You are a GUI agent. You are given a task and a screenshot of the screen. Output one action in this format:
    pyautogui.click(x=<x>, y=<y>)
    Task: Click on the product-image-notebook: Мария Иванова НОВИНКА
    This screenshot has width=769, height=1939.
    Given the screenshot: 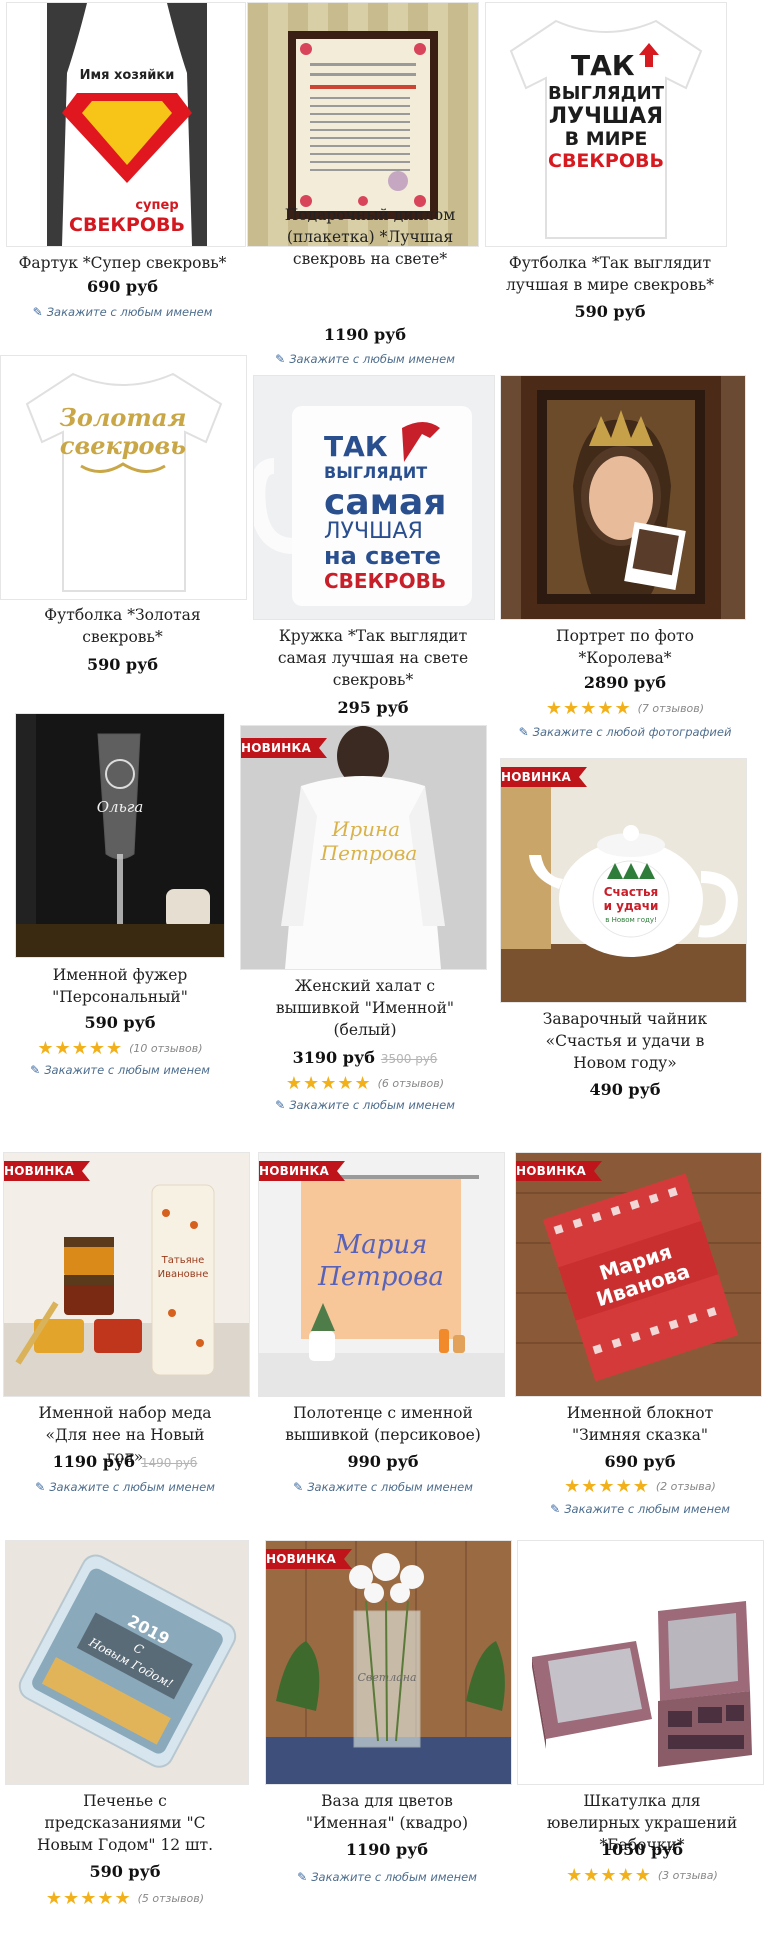 What is the action you would take?
    pyautogui.click(x=638, y=1274)
    